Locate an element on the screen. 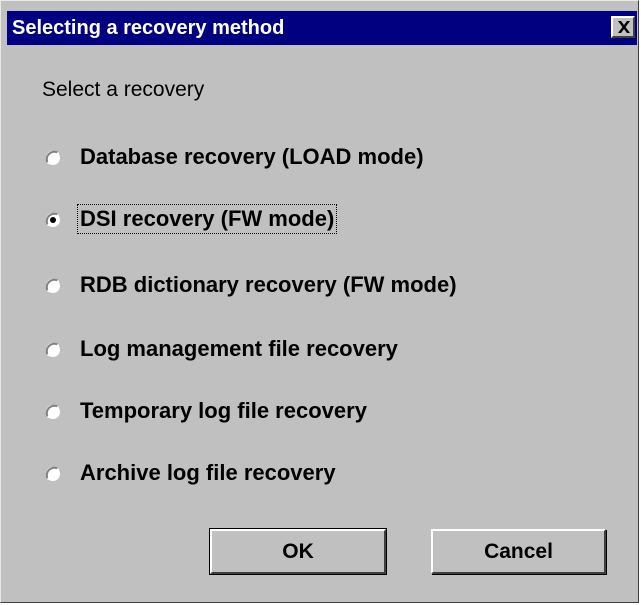 This screenshot has height=605, width=641. close-button is located at coordinates (623, 27).